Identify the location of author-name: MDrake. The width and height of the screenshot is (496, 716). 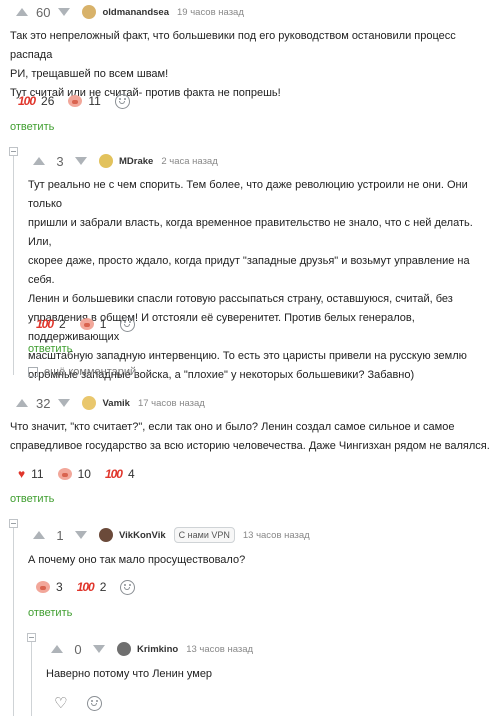
(136, 161).